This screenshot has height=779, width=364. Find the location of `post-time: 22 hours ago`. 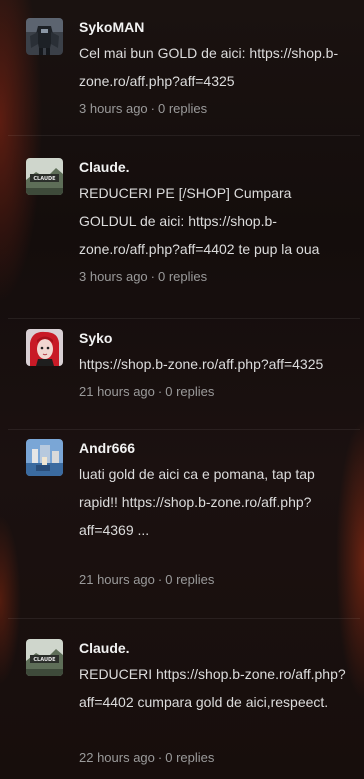

post-time: 22 hours ago is located at coordinates (117, 757).